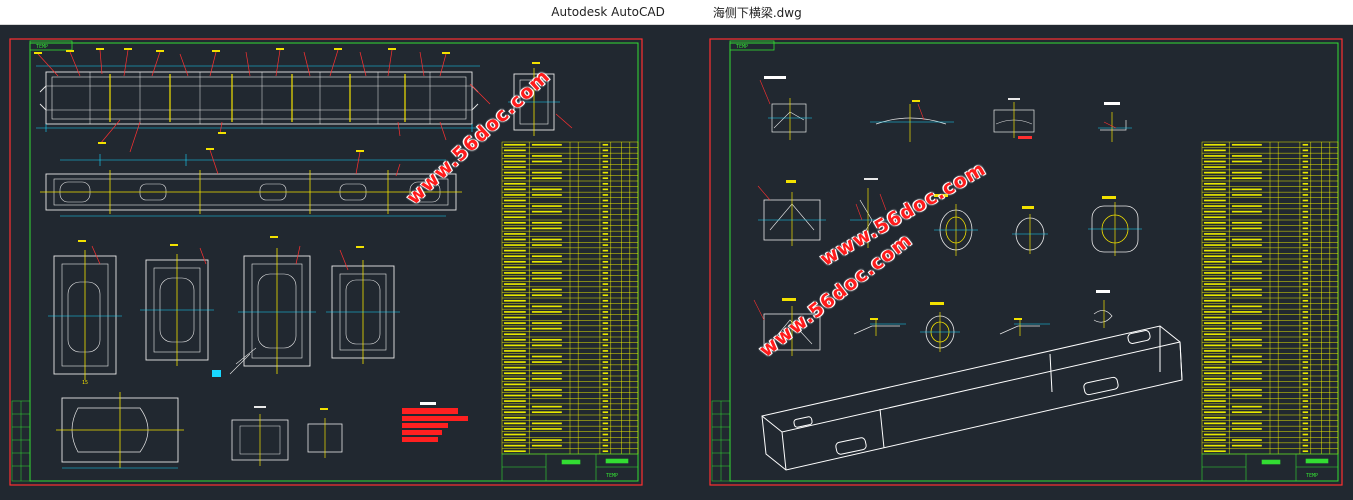  What do you see at coordinates (972, 398) in the screenshot?
I see `beam-isometric-view` at bounding box center [972, 398].